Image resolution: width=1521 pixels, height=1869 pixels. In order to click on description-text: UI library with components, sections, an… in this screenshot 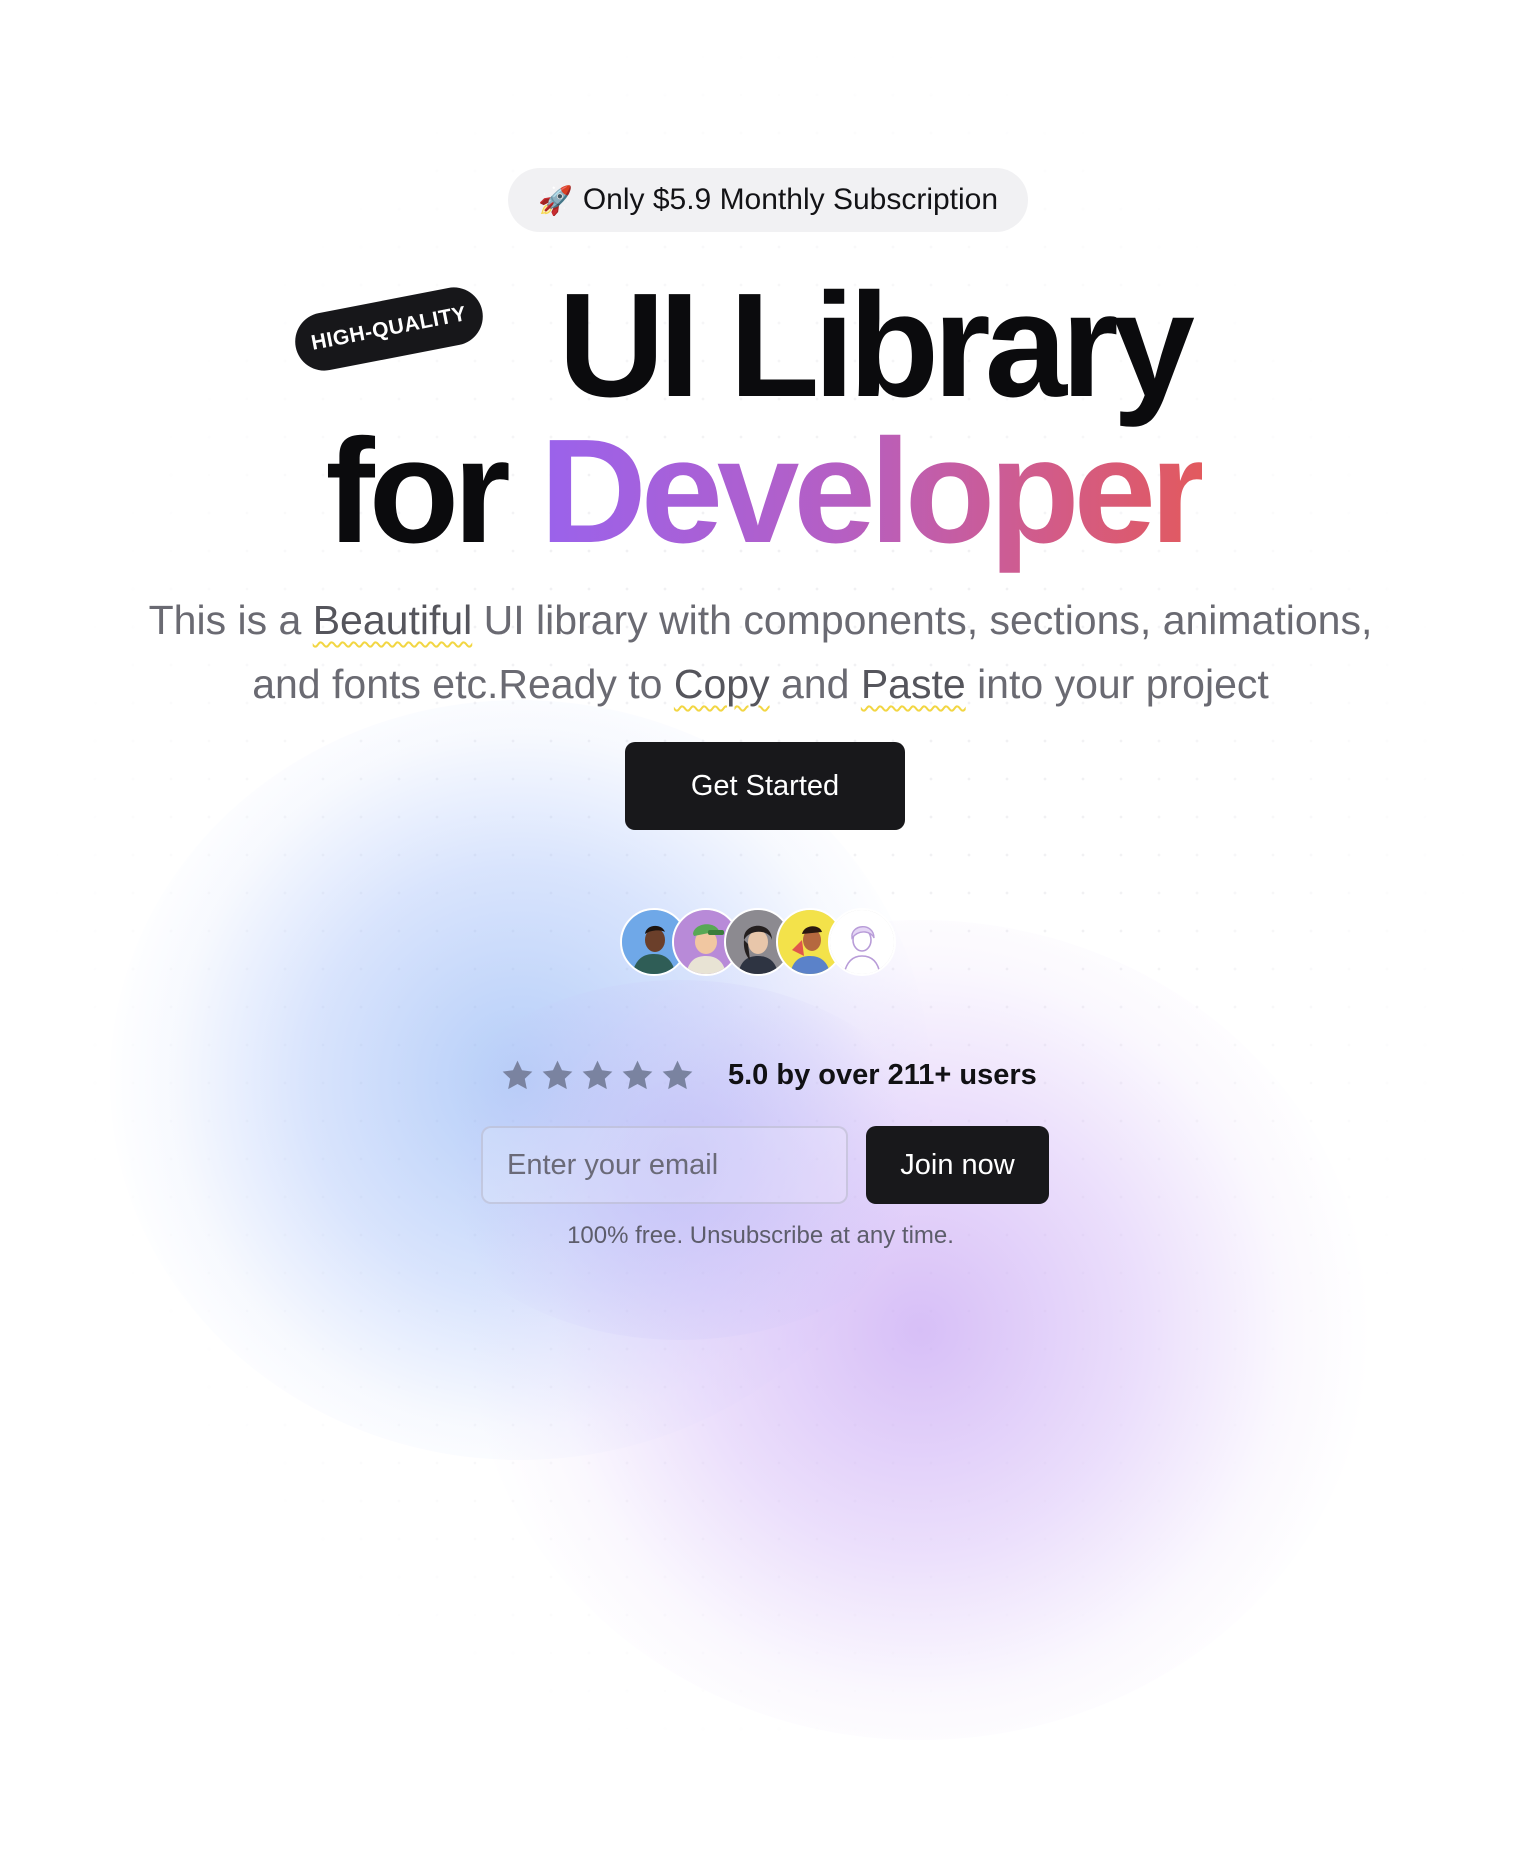, I will do `click(928, 620)`.